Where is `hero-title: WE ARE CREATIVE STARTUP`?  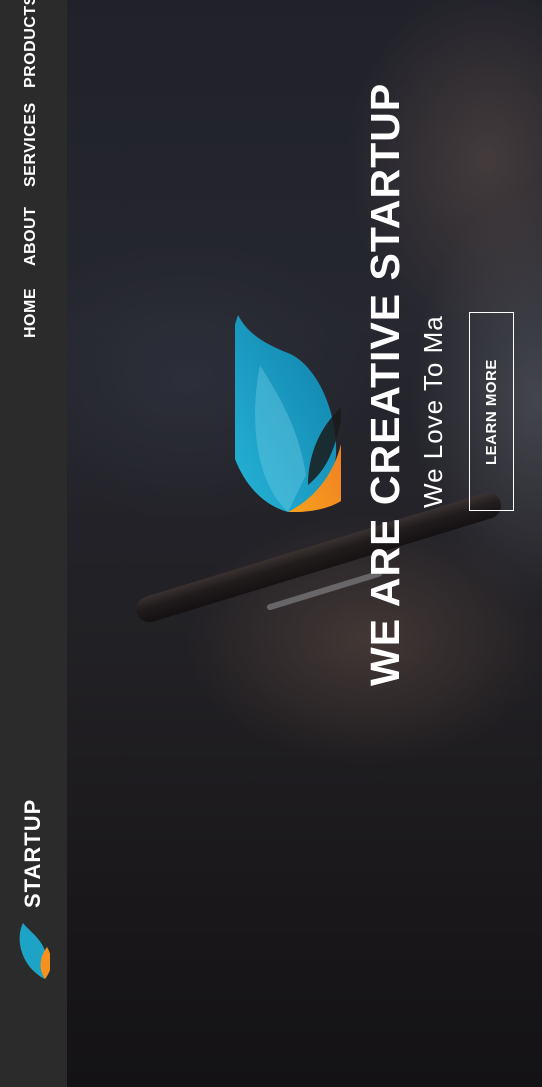 hero-title: WE ARE CREATIVE STARTUP is located at coordinates (385, 384).